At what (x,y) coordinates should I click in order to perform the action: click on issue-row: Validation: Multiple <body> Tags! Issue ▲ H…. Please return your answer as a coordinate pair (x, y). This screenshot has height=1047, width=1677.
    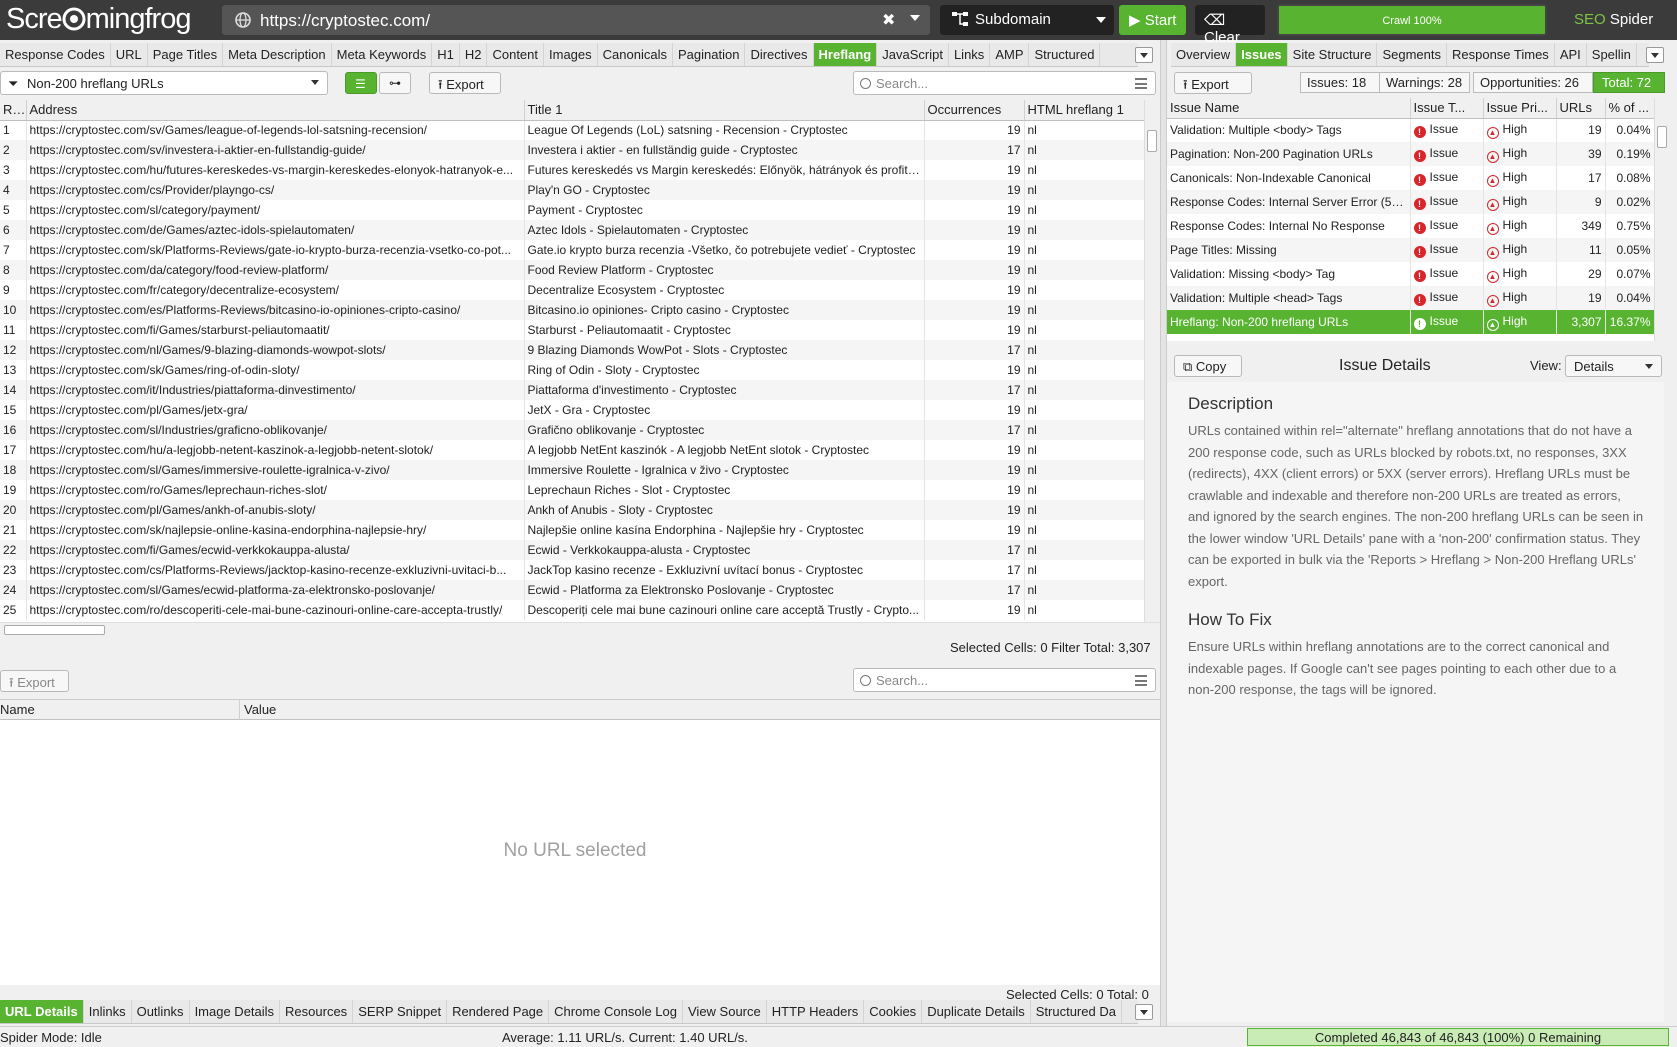
    Looking at the image, I should click on (1410, 130).